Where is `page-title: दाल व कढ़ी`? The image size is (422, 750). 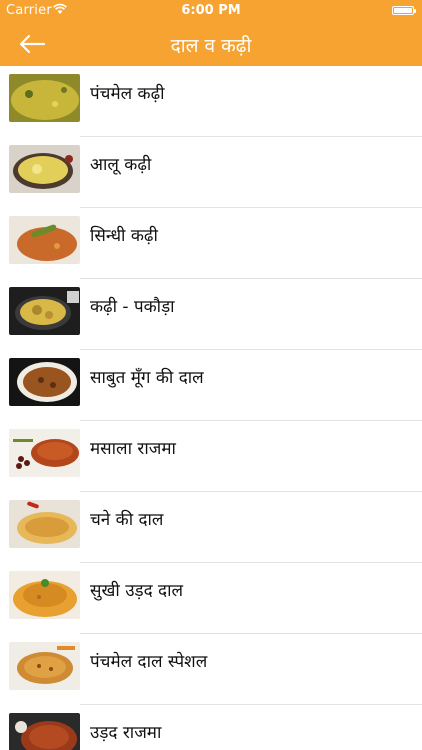
page-title: दाल व कढ़ी is located at coordinates (211, 46).